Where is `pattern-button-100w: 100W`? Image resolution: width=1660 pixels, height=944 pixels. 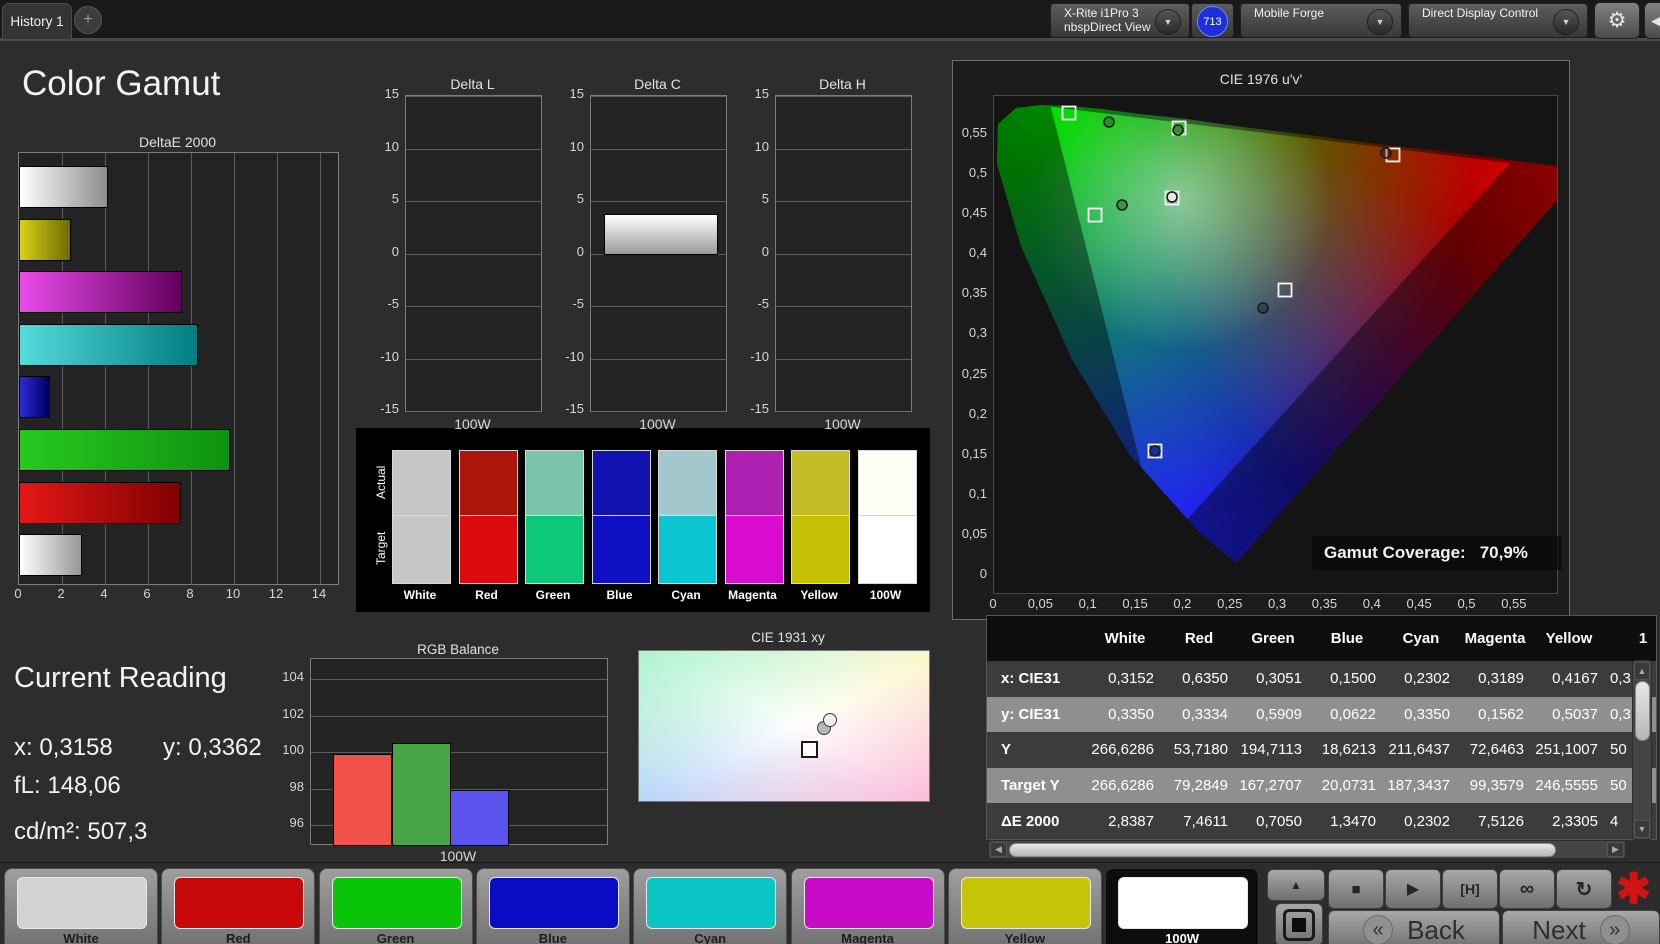 pattern-button-100w: 100W is located at coordinates (1182, 906).